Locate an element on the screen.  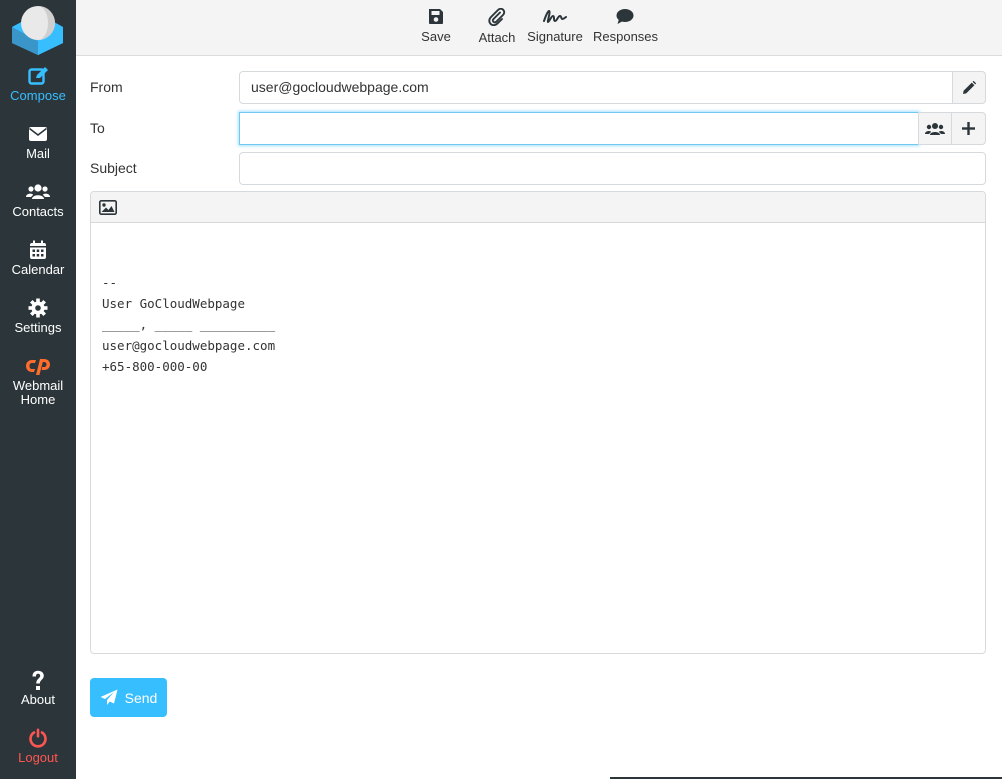
sidebar-item-calendar: Calendar is located at coordinates (38, 258).